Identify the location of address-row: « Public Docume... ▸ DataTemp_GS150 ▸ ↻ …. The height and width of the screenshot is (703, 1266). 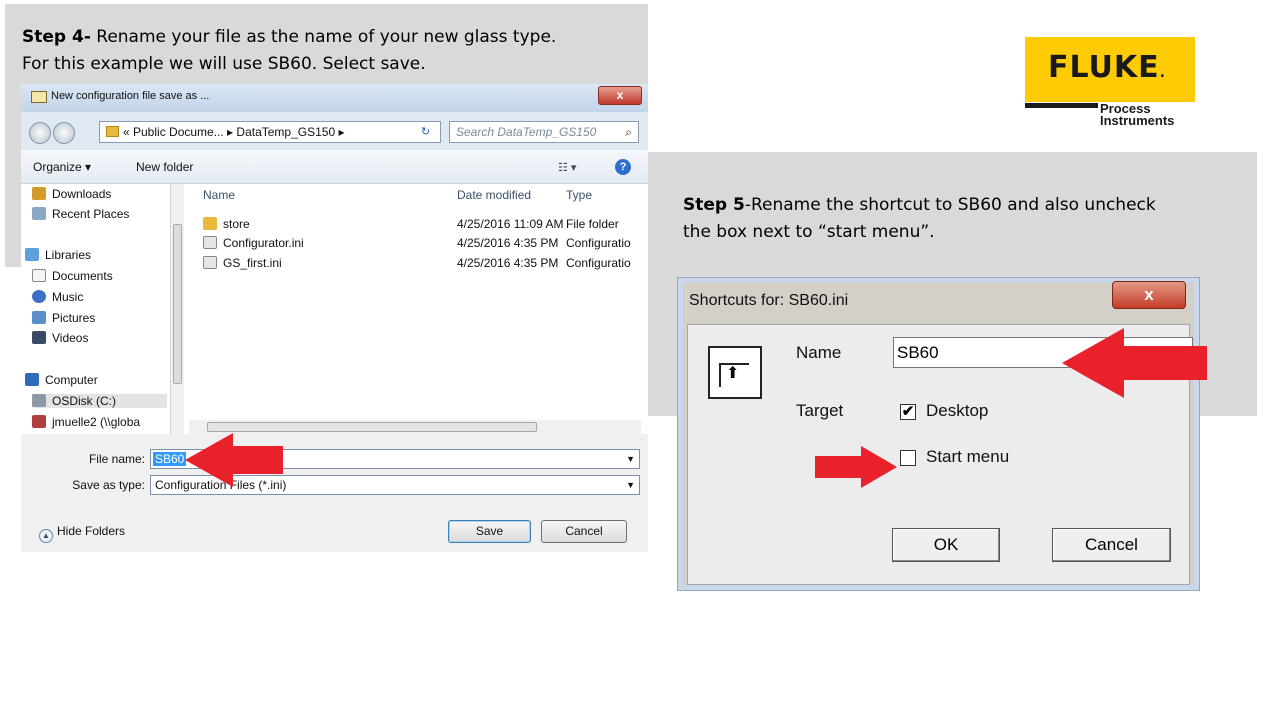
(334, 131).